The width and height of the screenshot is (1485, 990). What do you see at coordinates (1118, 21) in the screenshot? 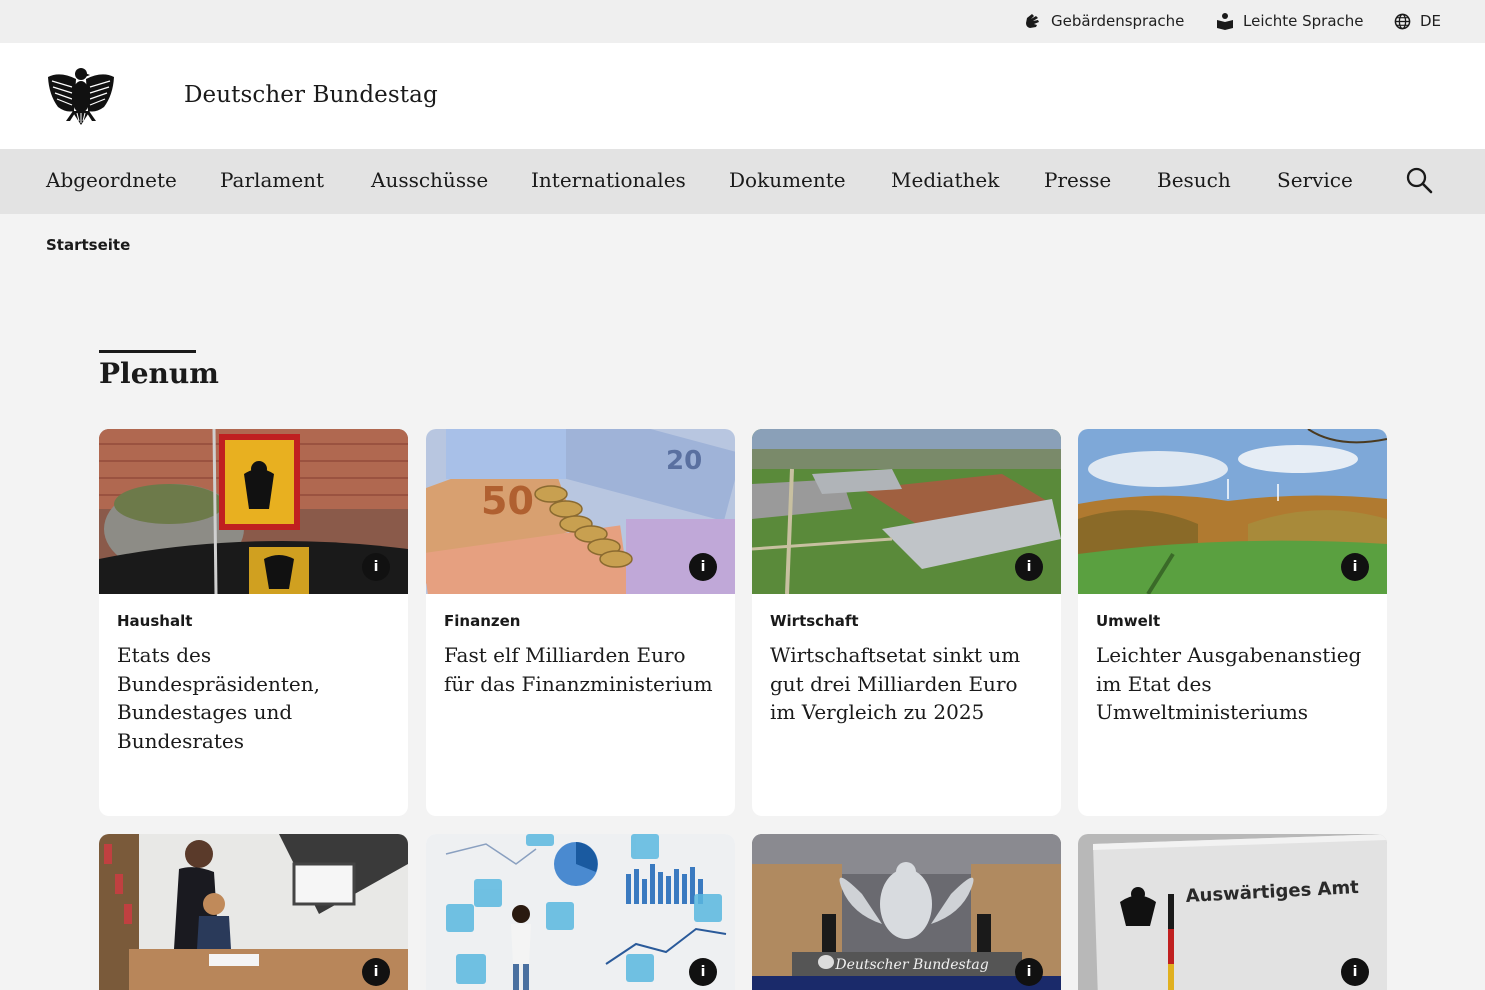
I see `sign-language-label: Gebärdensprache` at bounding box center [1118, 21].